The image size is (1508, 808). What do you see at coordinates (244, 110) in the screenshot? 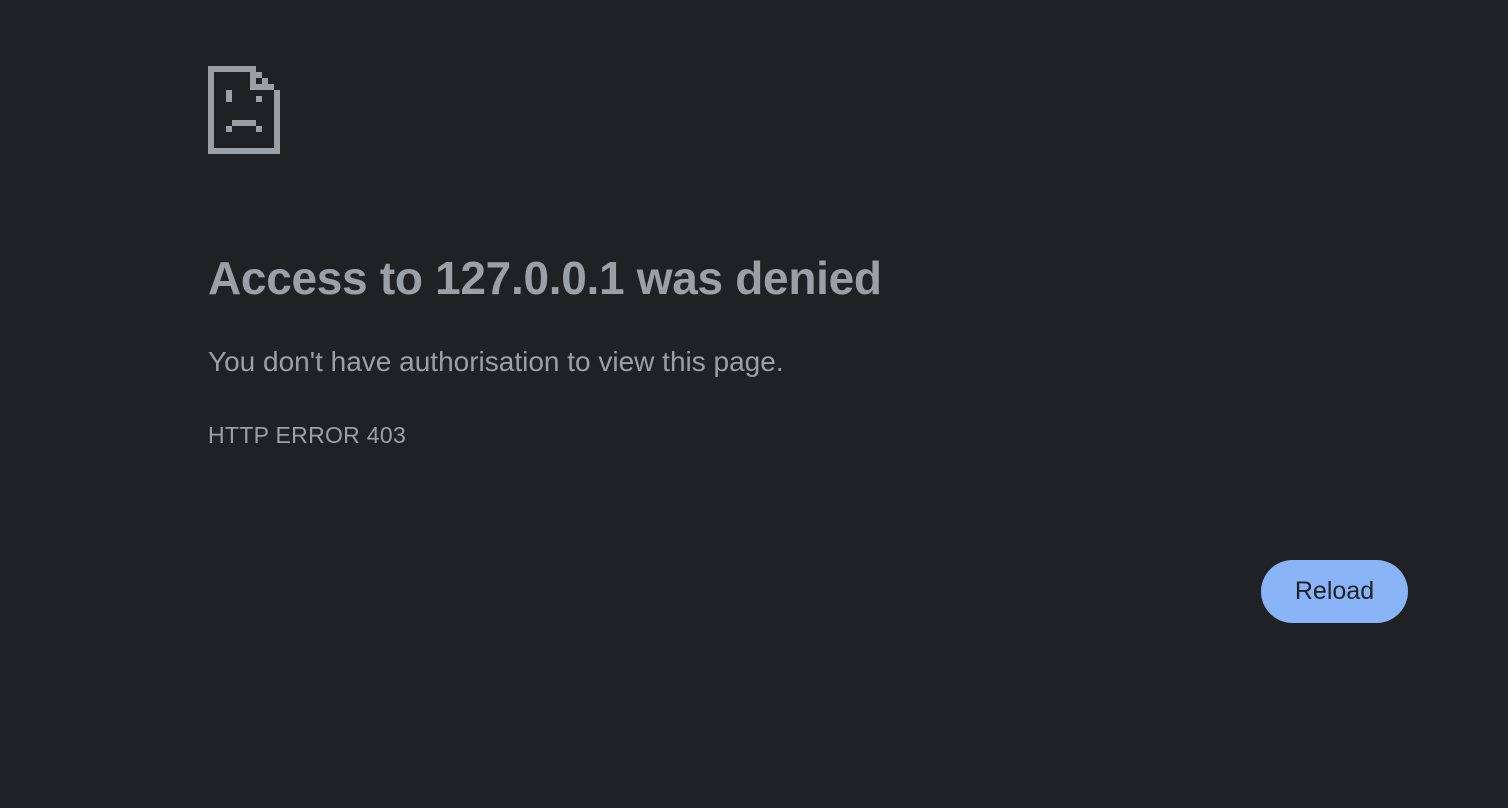
I see `sad-page-icon` at bounding box center [244, 110].